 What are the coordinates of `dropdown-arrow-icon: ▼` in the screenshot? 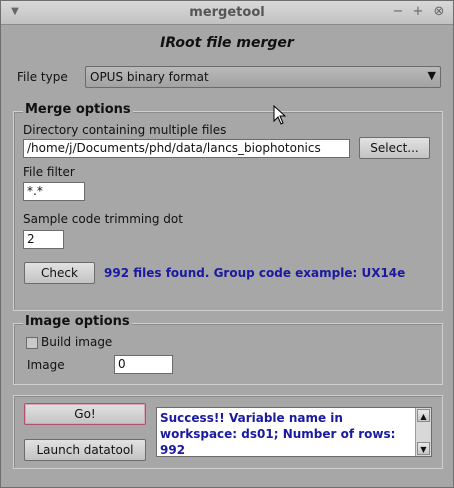 It's located at (431, 75).